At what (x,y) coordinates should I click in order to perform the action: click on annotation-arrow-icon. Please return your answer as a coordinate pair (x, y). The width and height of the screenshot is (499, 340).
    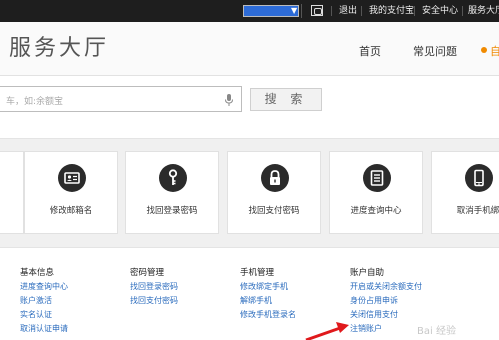
    Looking at the image, I should click on (327, 331).